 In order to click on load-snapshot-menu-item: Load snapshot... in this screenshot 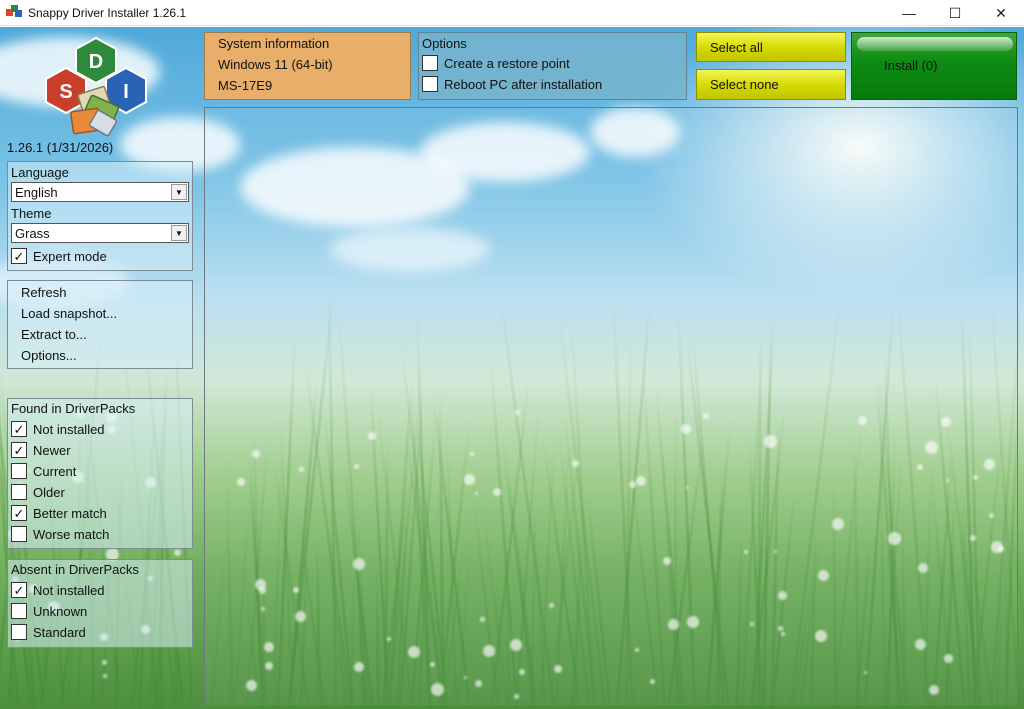, I will do `click(69, 313)`.